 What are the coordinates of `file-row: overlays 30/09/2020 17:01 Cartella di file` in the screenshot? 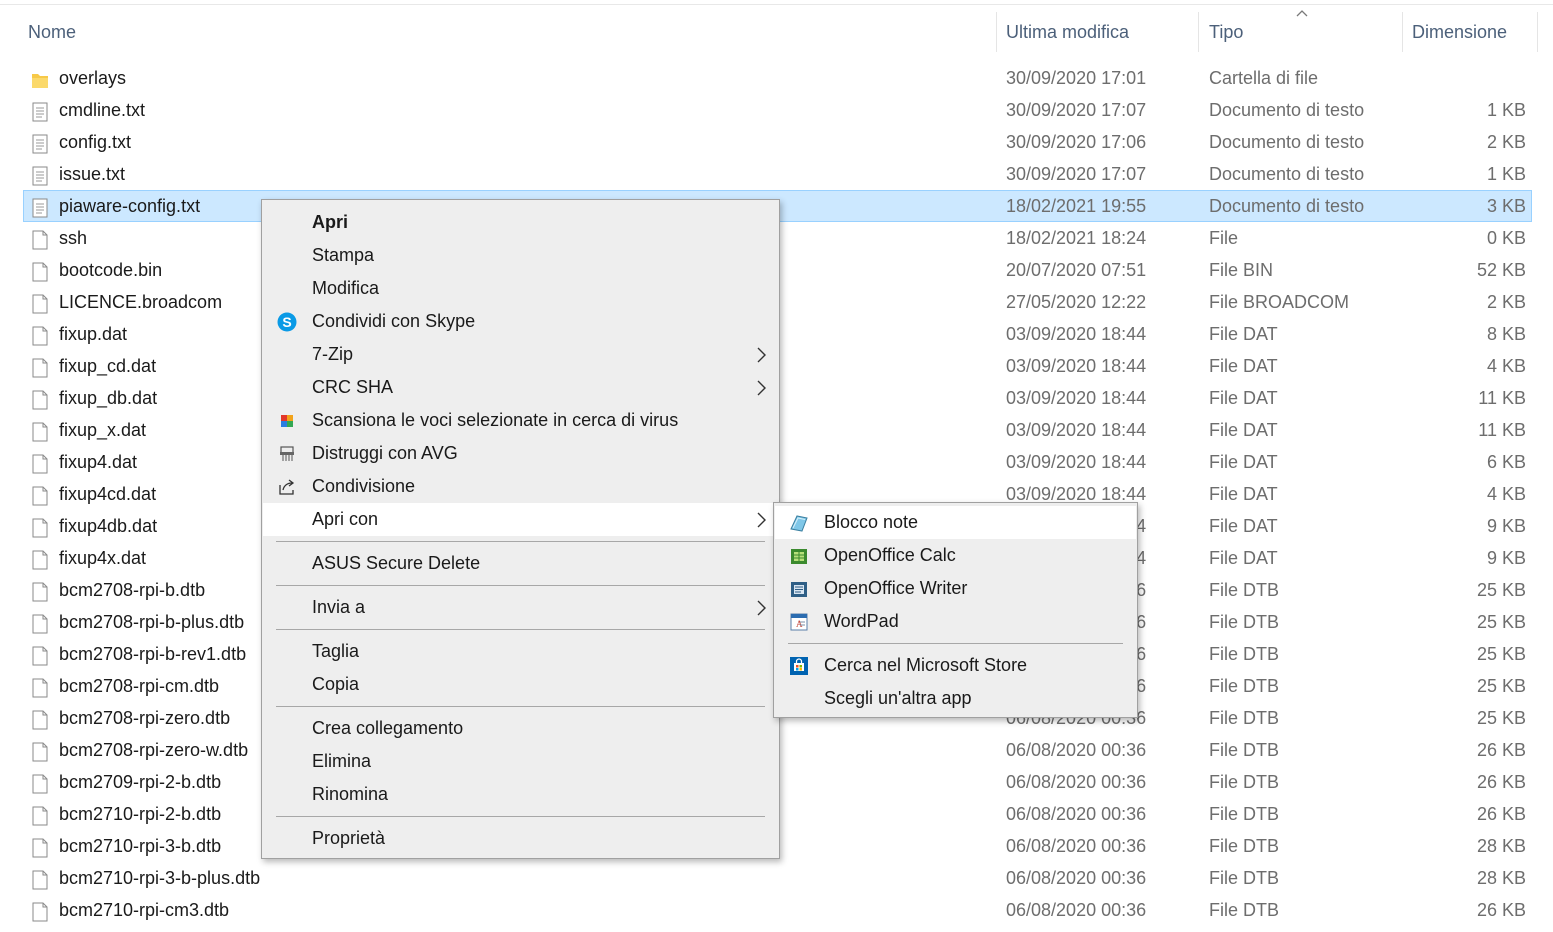 It's located at (777, 78).